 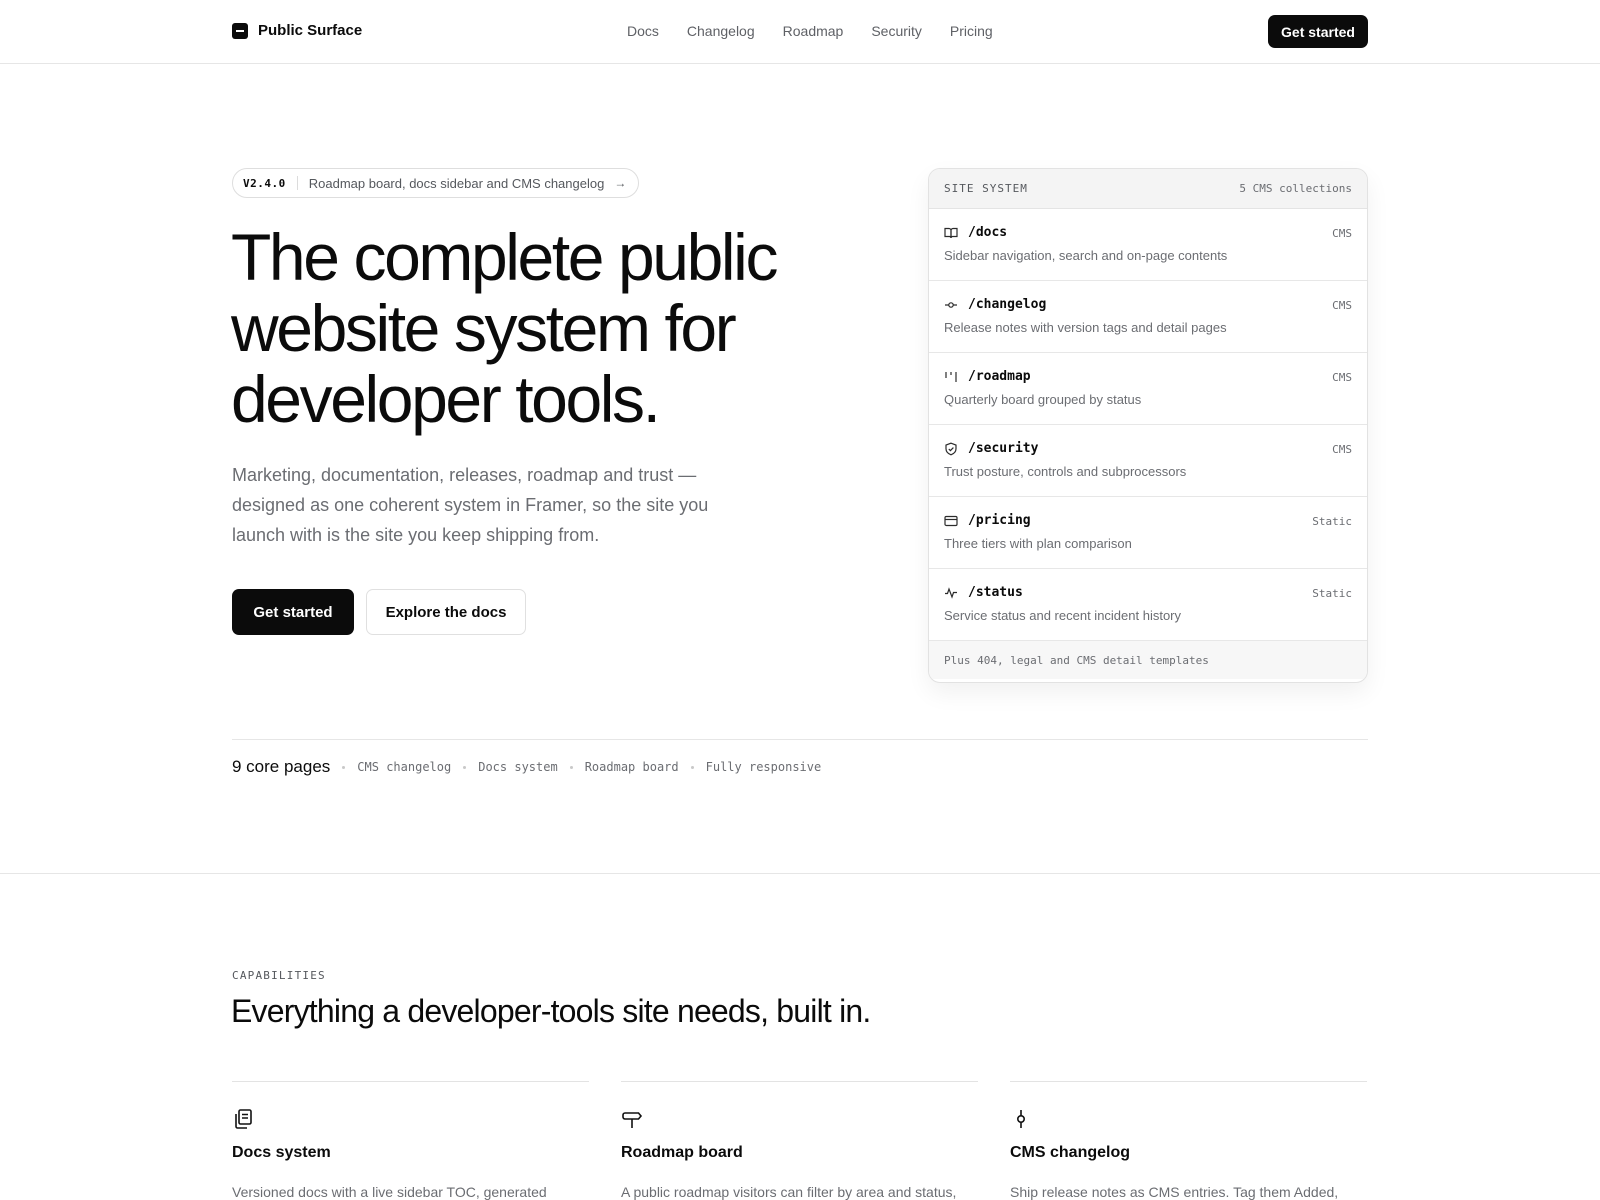 I want to click on card-icon, so click(x=951, y=521).